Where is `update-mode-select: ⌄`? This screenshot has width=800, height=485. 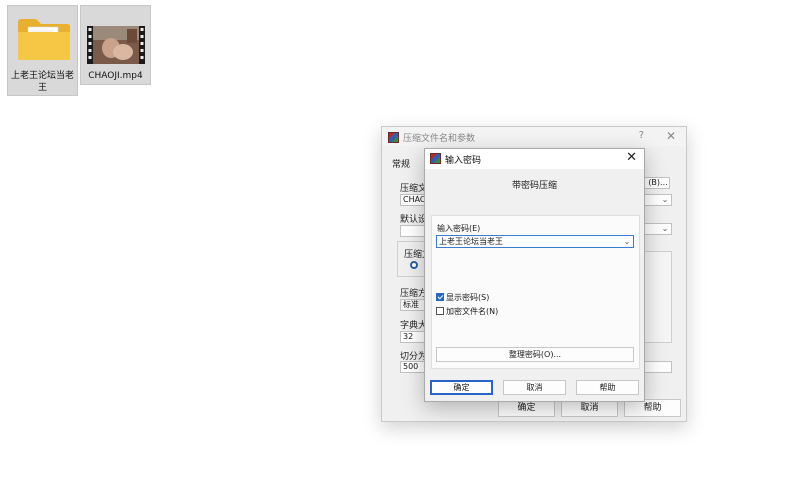
update-mode-select: ⌄ is located at coordinates (658, 200).